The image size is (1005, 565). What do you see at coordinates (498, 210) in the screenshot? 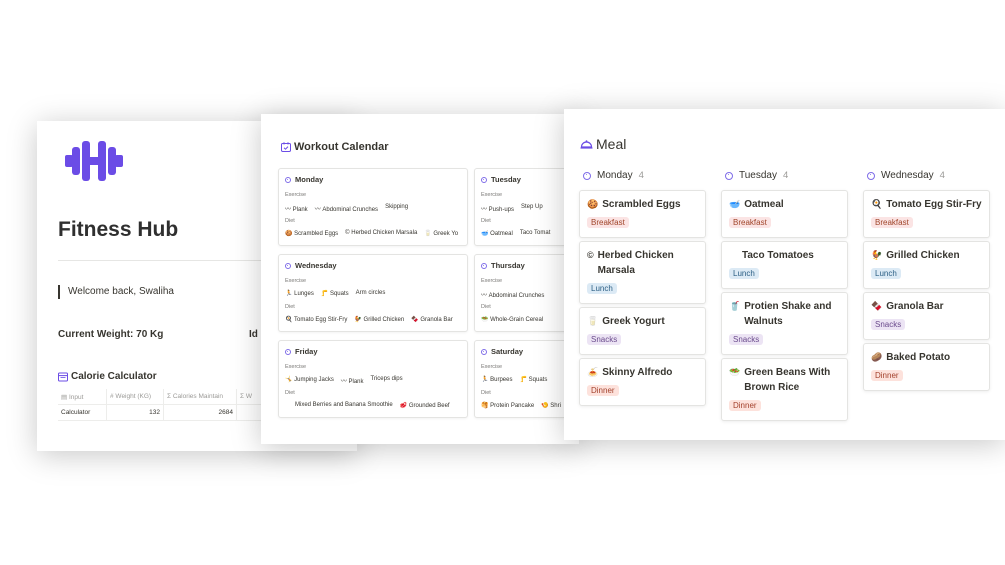
I see `exercise-item: 〰 Push-ups` at bounding box center [498, 210].